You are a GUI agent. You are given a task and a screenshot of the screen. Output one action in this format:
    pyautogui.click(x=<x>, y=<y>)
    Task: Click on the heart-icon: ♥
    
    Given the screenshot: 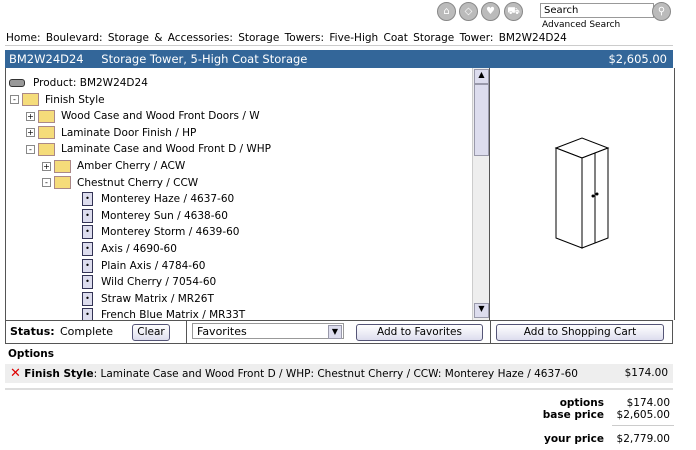 What is the action you would take?
    pyautogui.click(x=490, y=11)
    